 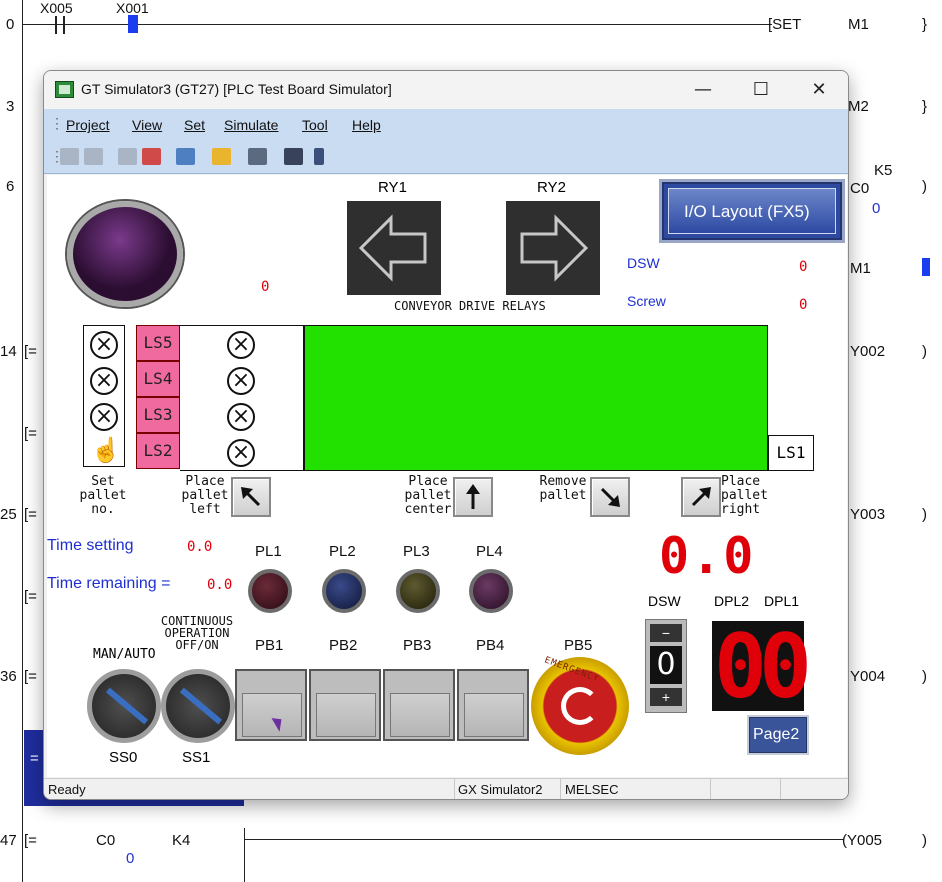 I want to click on device-m1-row3: M1, so click(x=860, y=268).